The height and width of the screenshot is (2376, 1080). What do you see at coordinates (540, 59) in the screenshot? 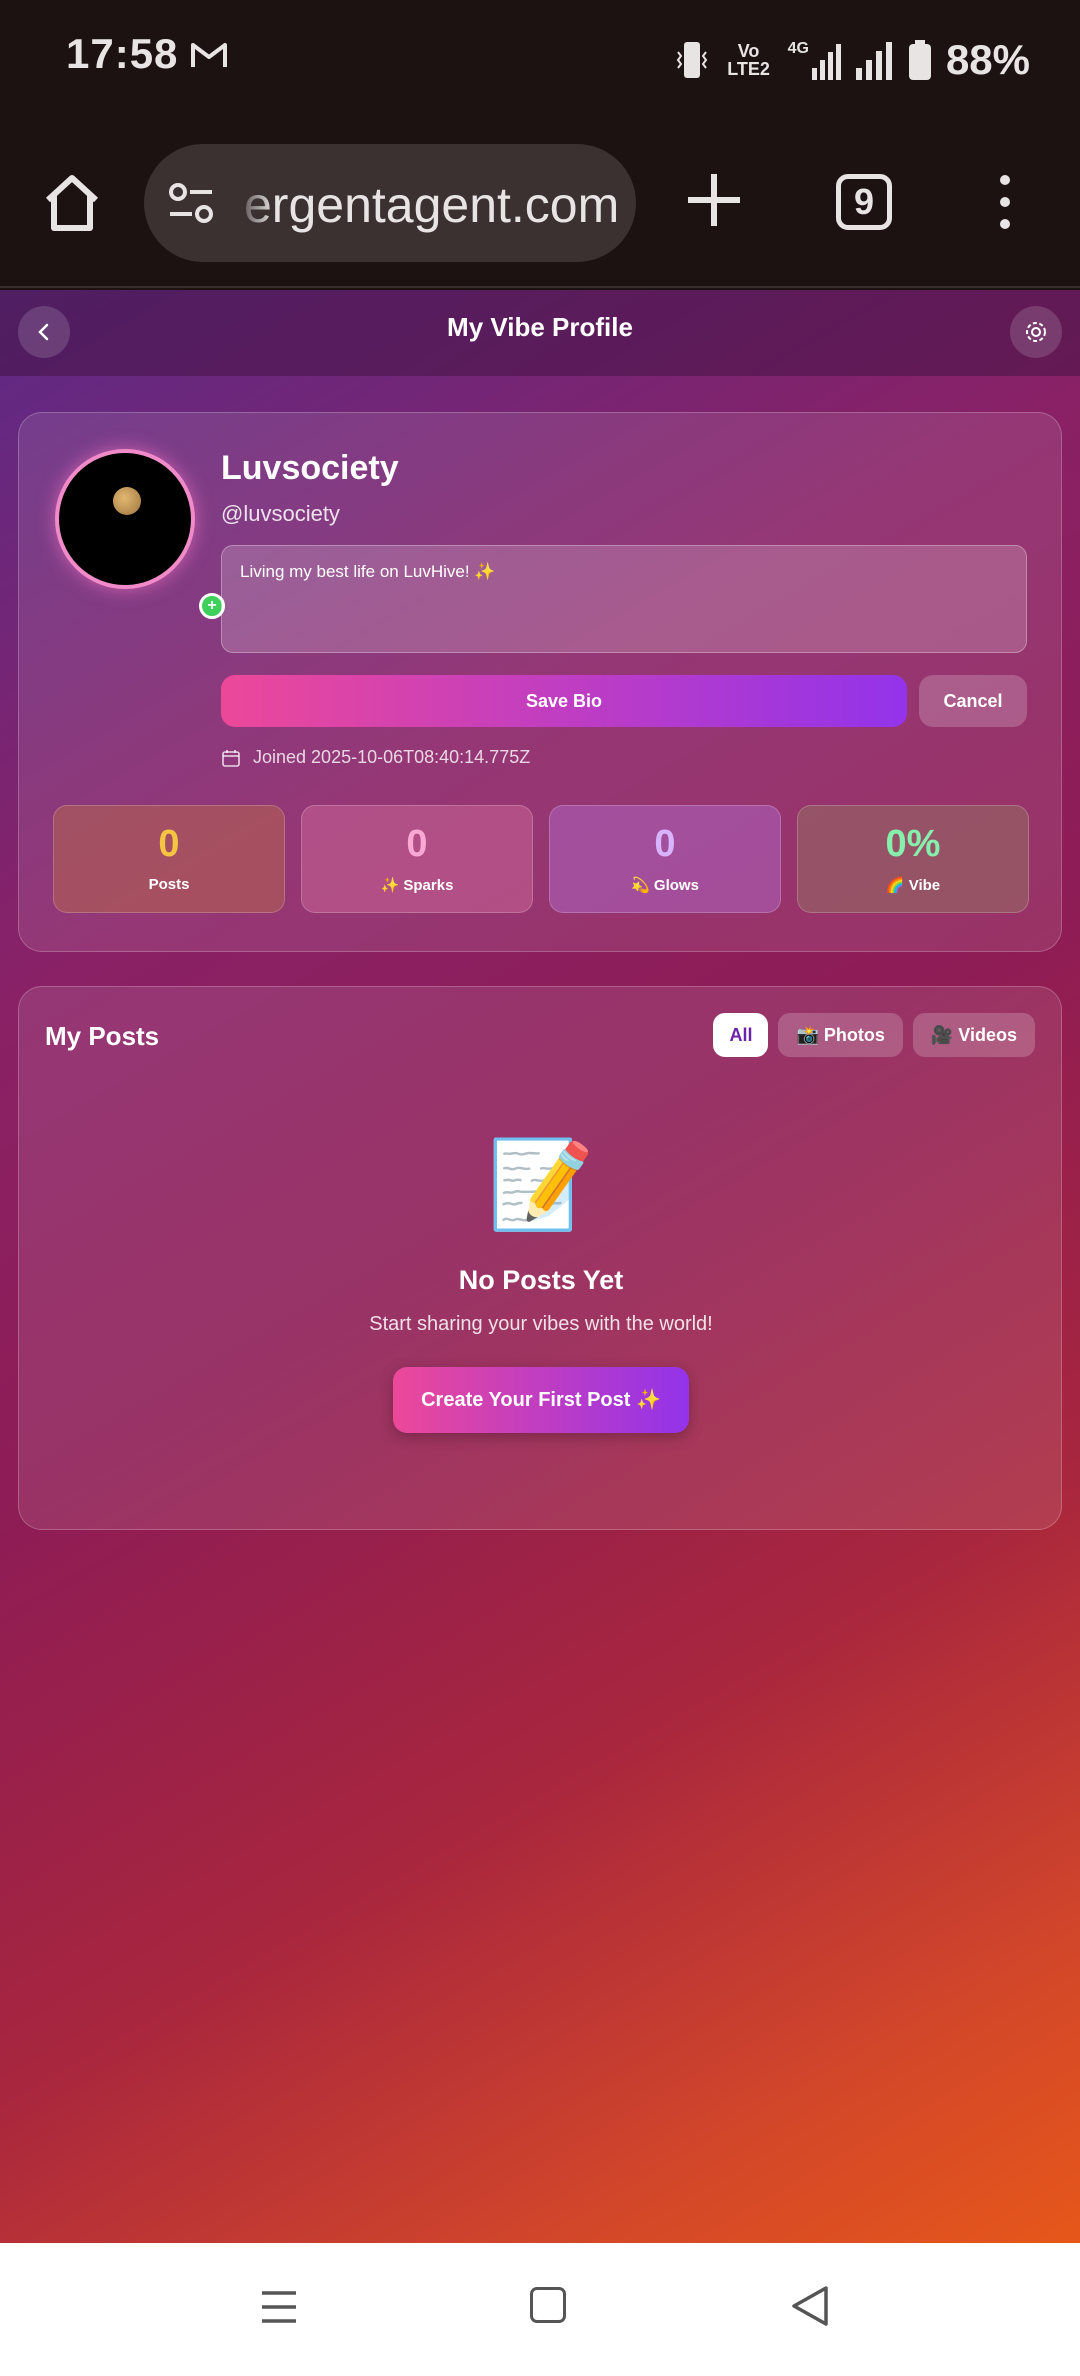
I see `status-bar: 17:58 Vo LTE2 4G 88%` at bounding box center [540, 59].